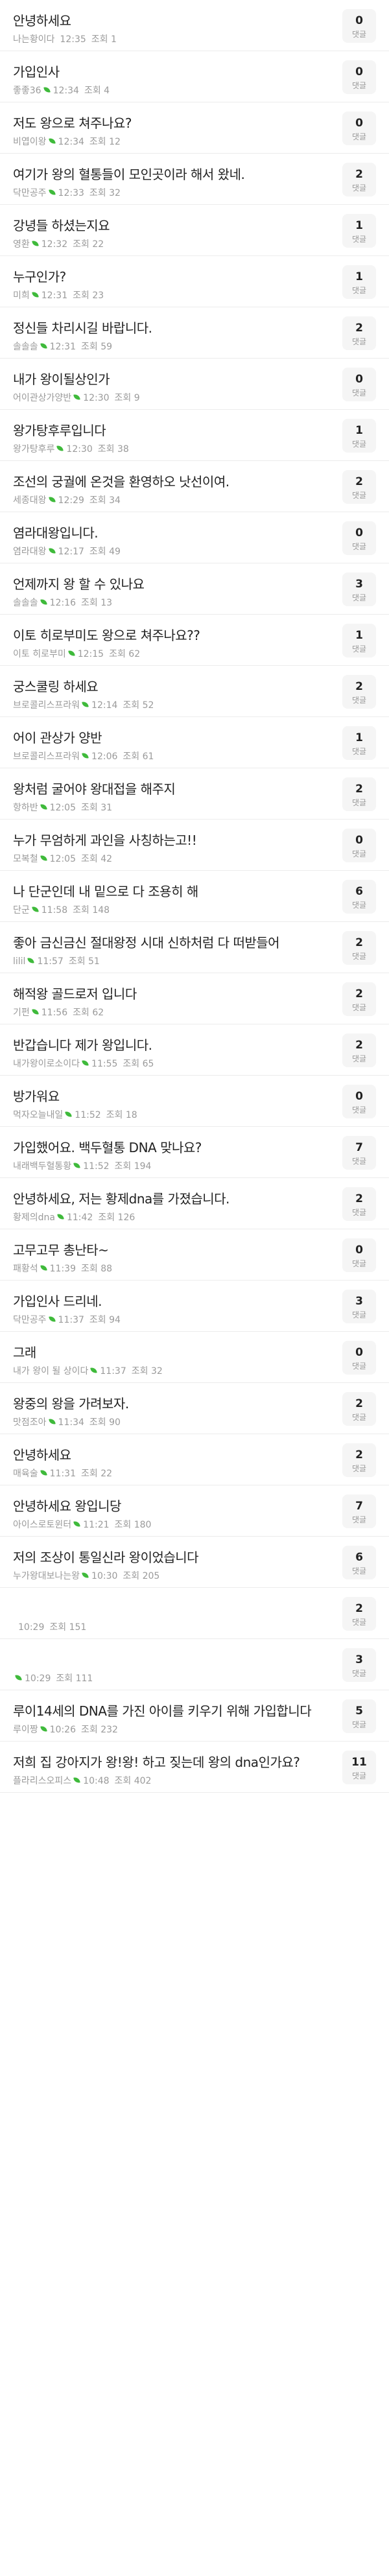  Describe the element at coordinates (165, 634) in the screenshot. I see `post-title: 이토 히로부미도 왕으로 쳐주나요??` at that location.